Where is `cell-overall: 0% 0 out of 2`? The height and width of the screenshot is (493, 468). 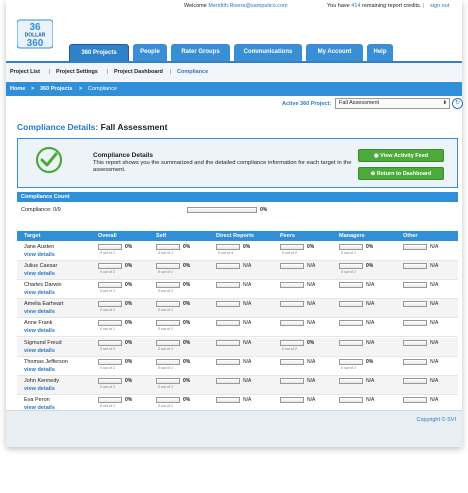 cell-overall: 0% 0 out of 2 is located at coordinates (127, 251).